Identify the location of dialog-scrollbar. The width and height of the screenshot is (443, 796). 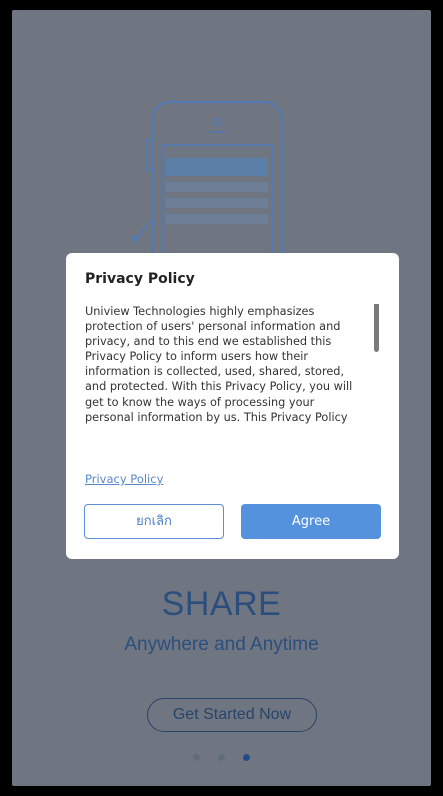
(376, 328).